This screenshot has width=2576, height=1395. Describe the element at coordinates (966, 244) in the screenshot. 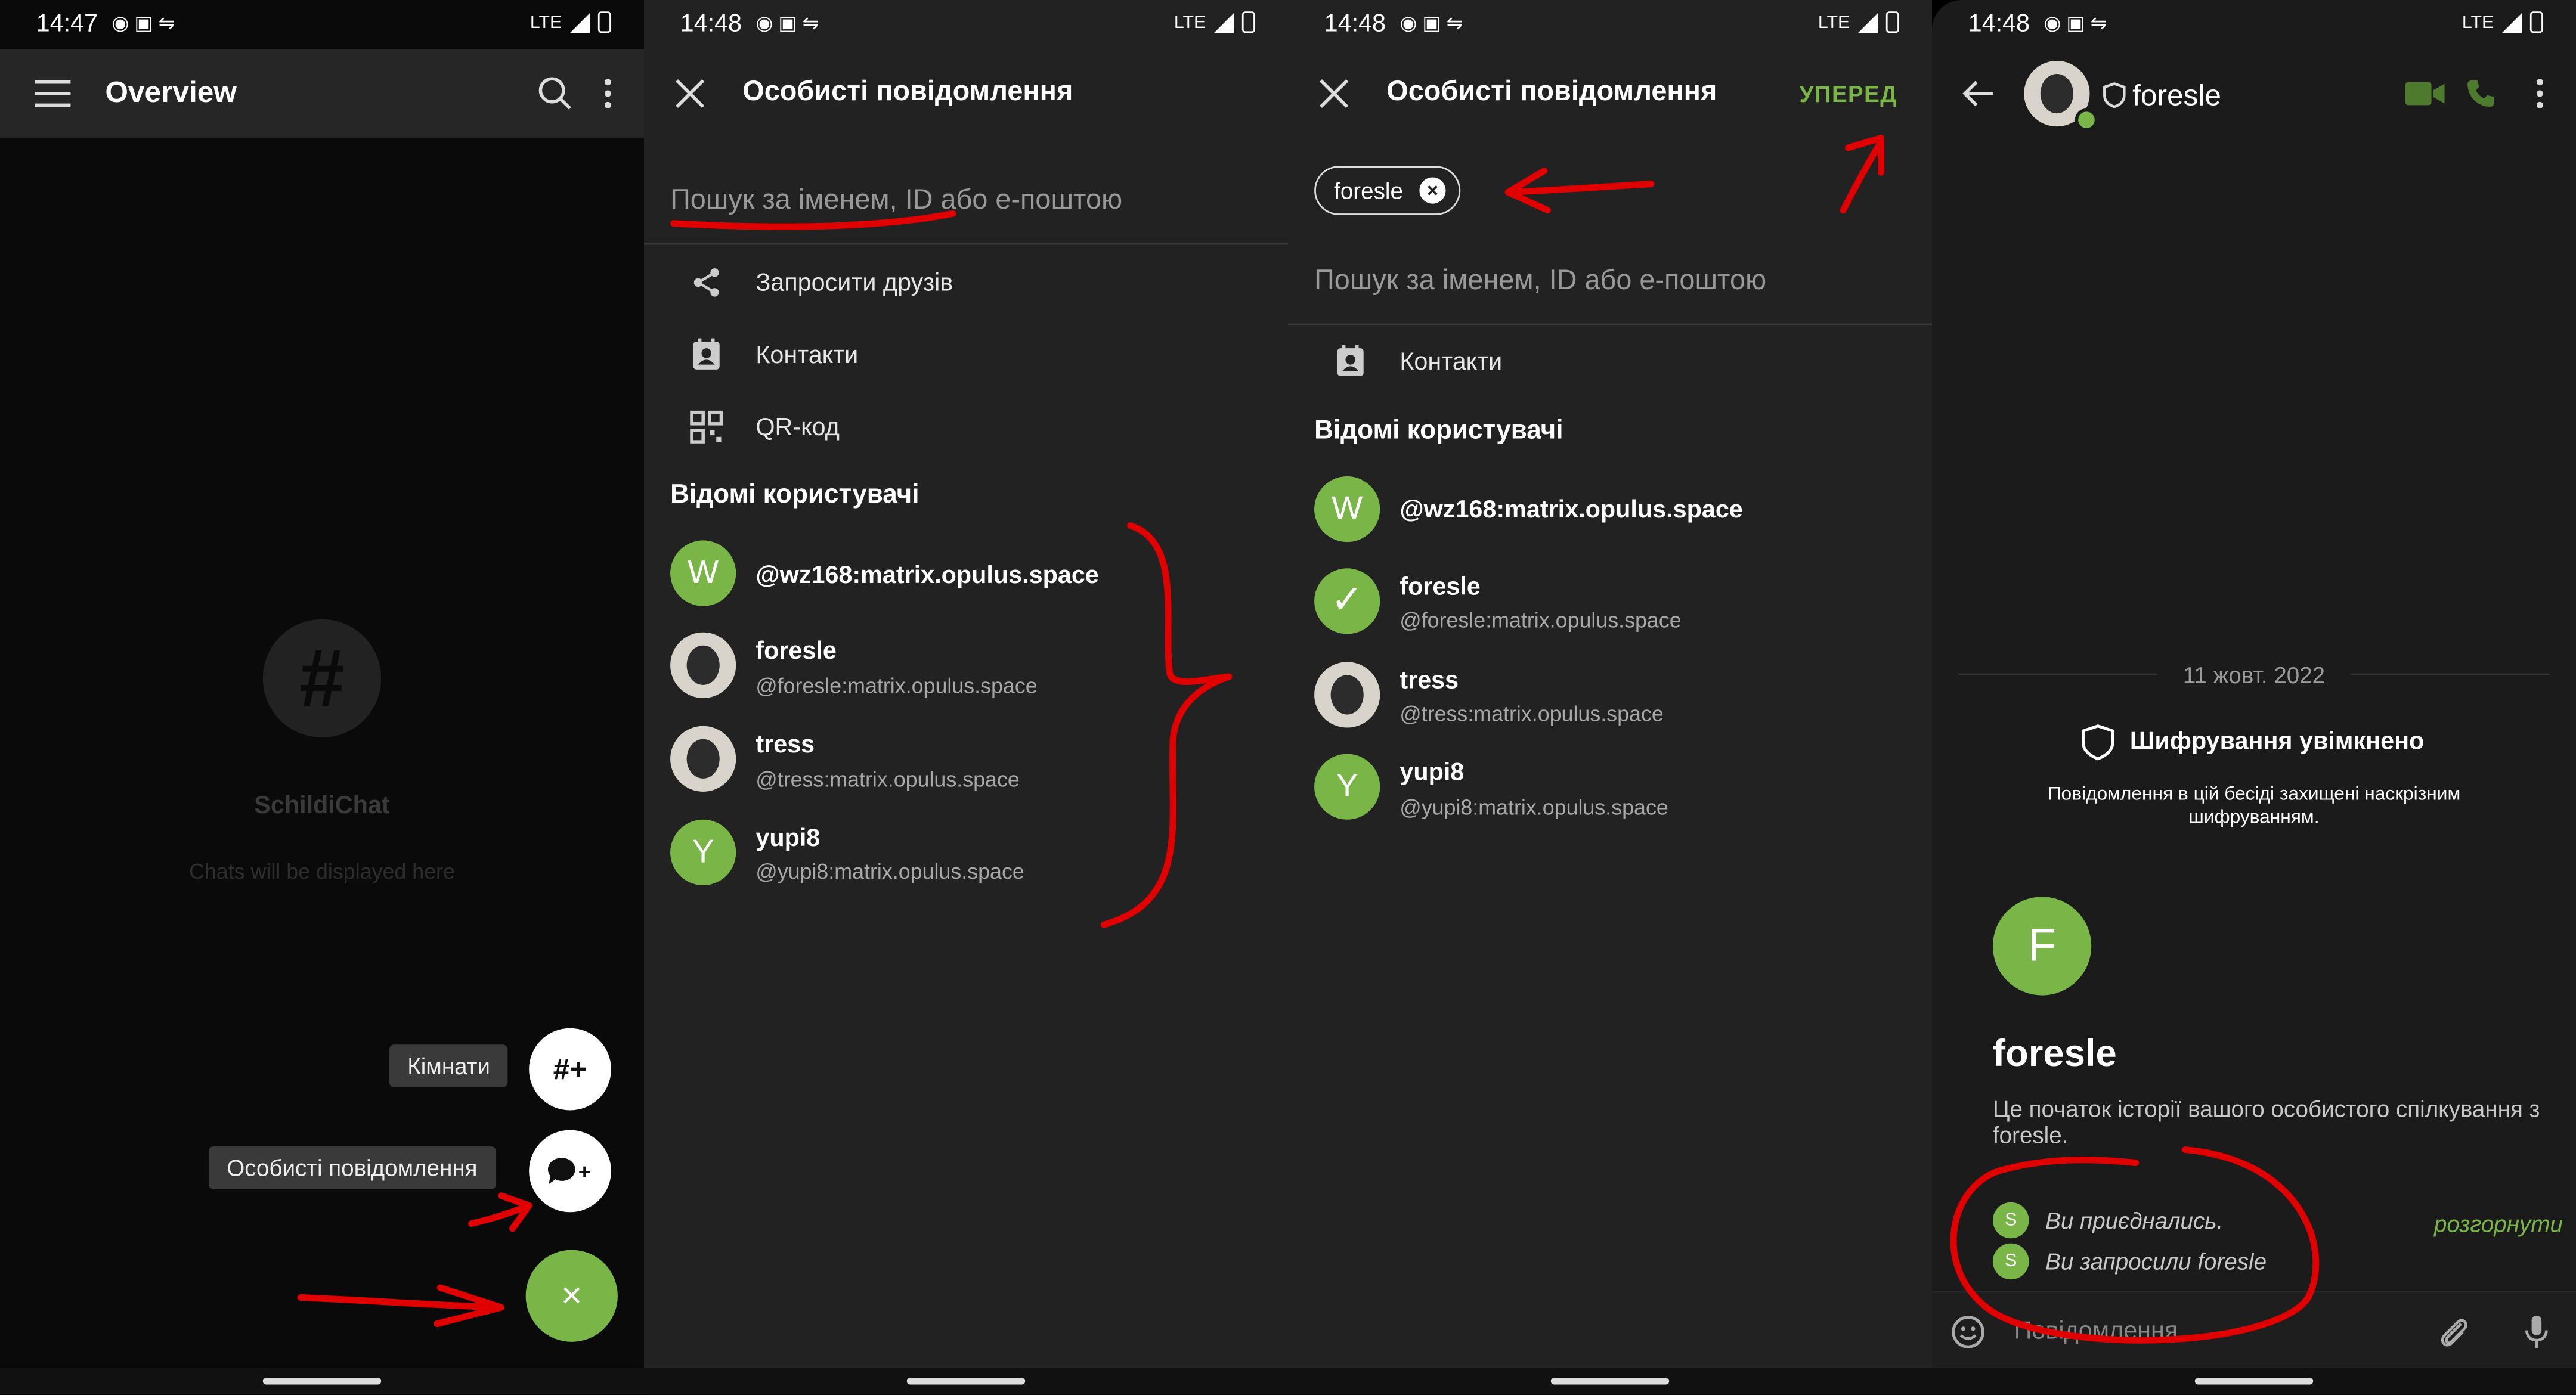

I see `divider` at that location.